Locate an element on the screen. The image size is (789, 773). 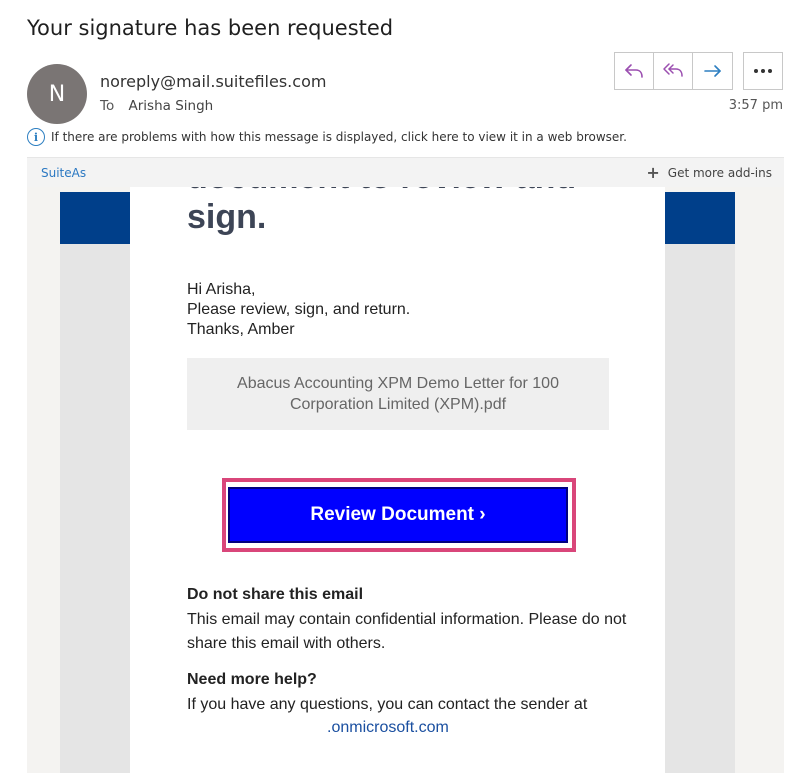
headline-line-1: document to review and is located at coordinates (417, 192).